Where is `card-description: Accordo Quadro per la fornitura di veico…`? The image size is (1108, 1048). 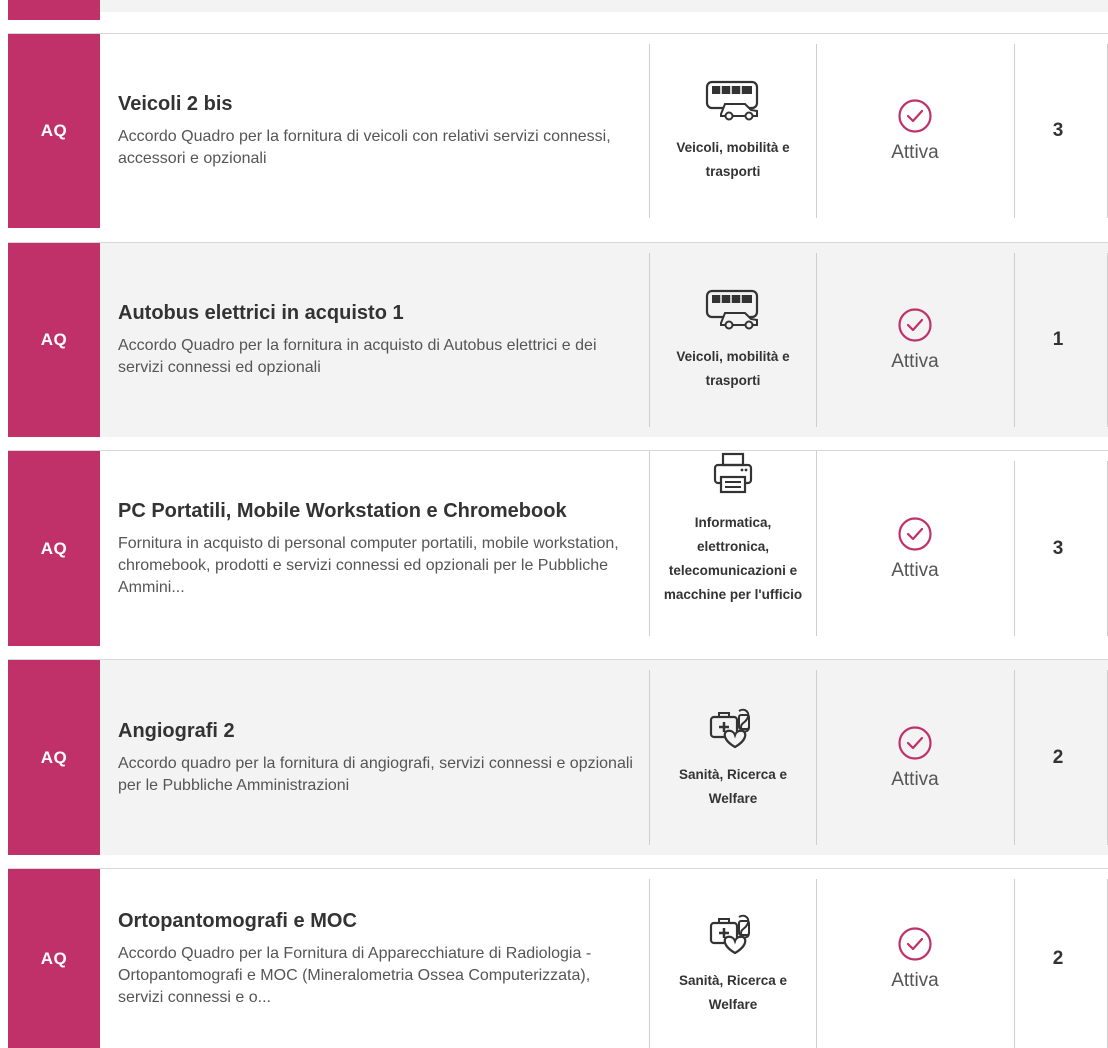 card-description: Accordo Quadro per la fornitura di veico… is located at coordinates (364, 147).